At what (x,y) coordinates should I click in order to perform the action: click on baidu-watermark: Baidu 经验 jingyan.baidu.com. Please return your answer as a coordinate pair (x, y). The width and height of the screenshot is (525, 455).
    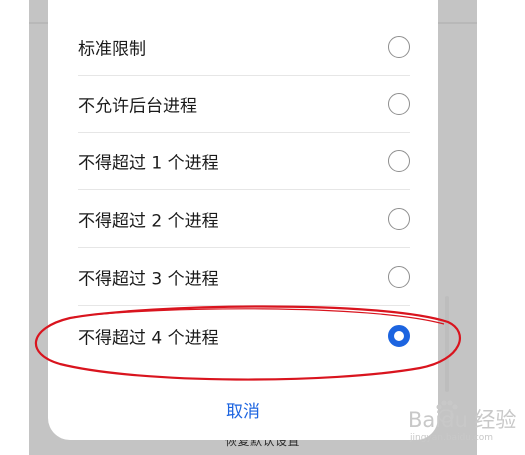
    Looking at the image, I should click on (457, 422).